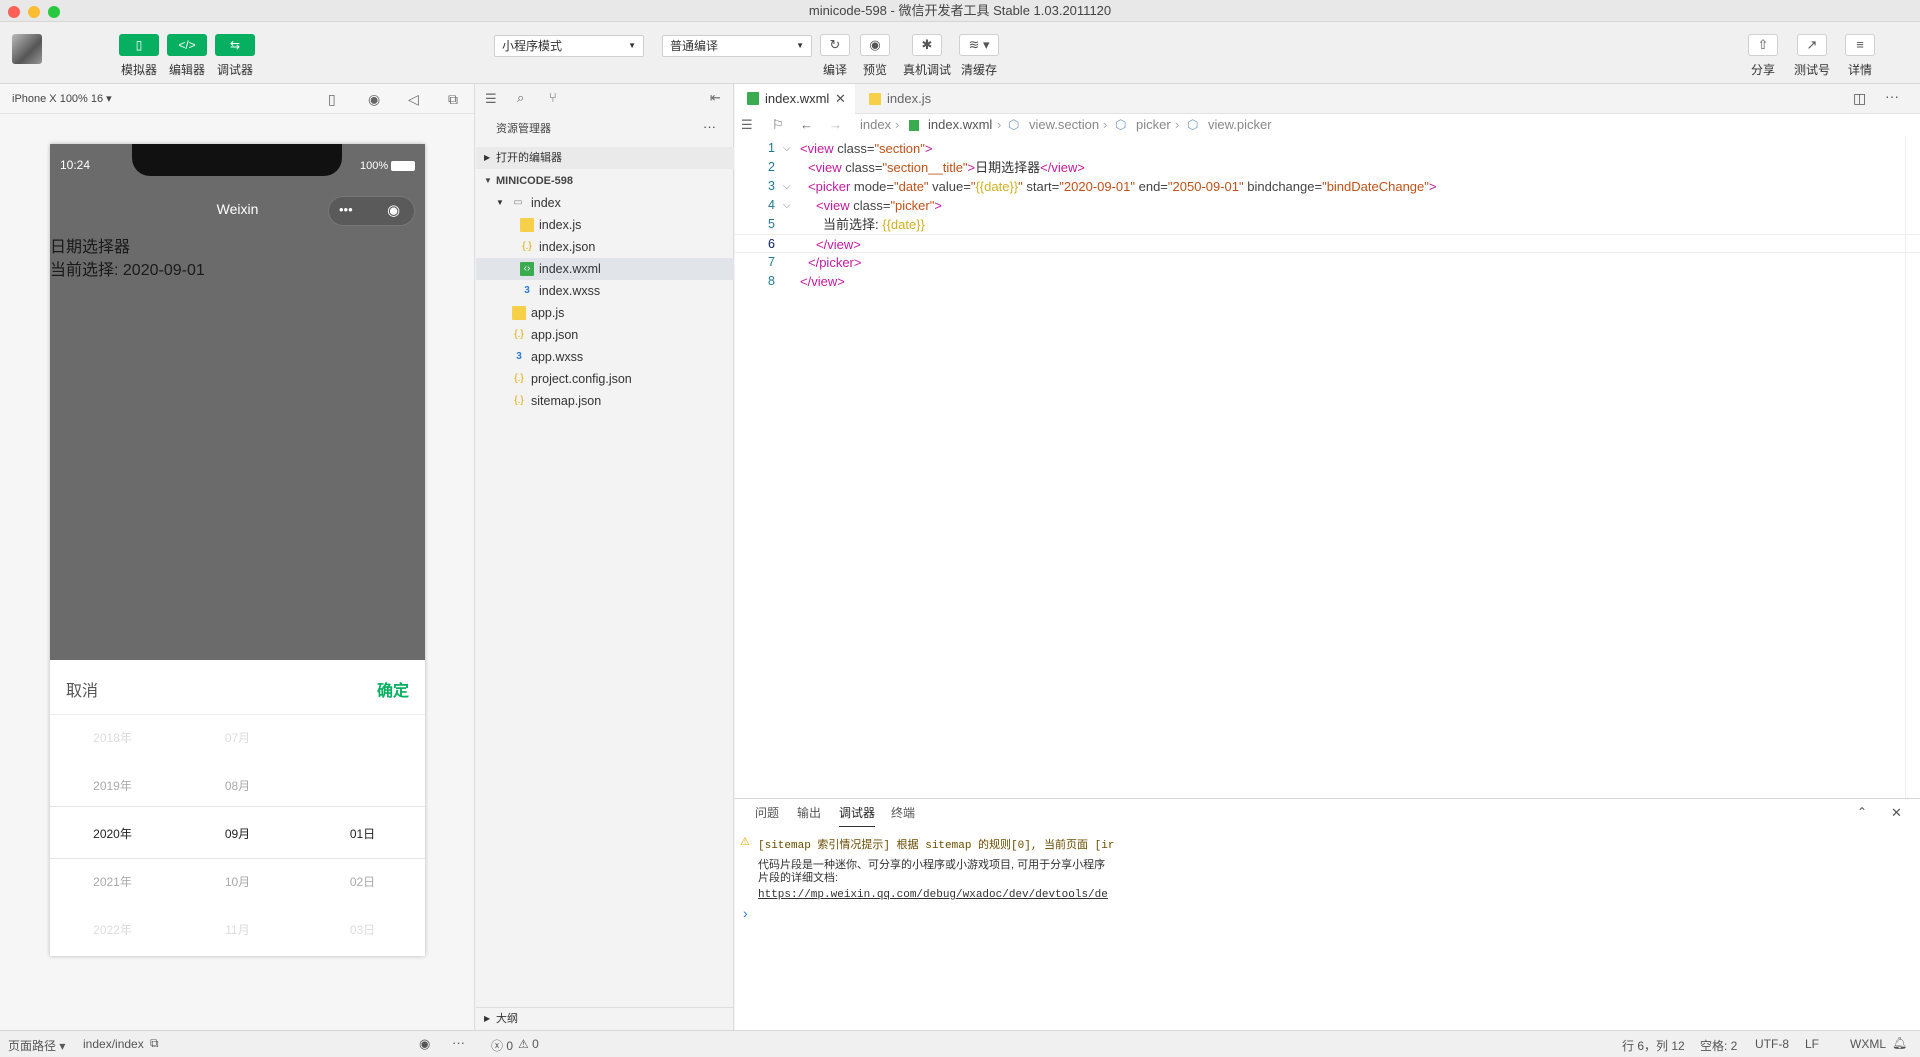 This screenshot has height=1057, width=1920. Describe the element at coordinates (778, 125) in the screenshot. I see `bookmark-icon: ⚐` at that location.